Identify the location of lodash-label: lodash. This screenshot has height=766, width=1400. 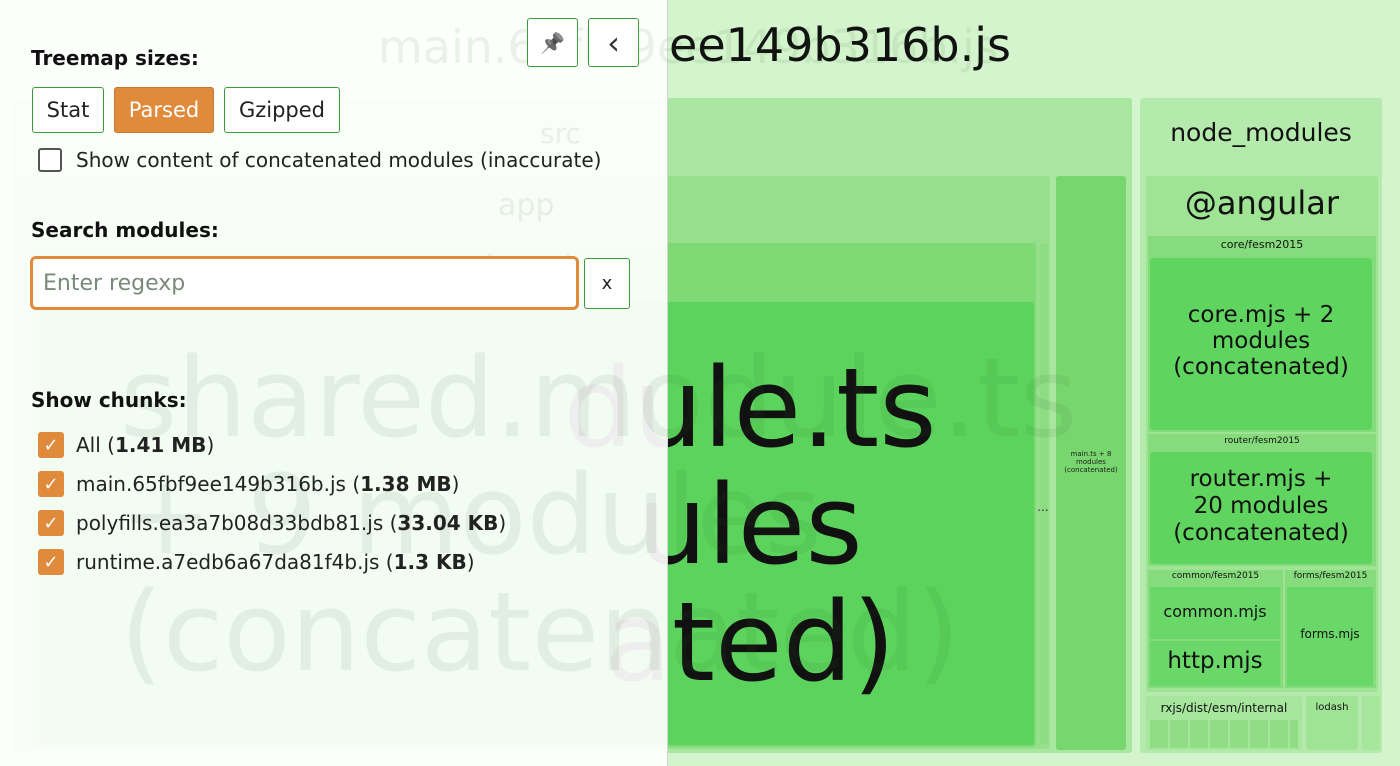
(1332, 707).